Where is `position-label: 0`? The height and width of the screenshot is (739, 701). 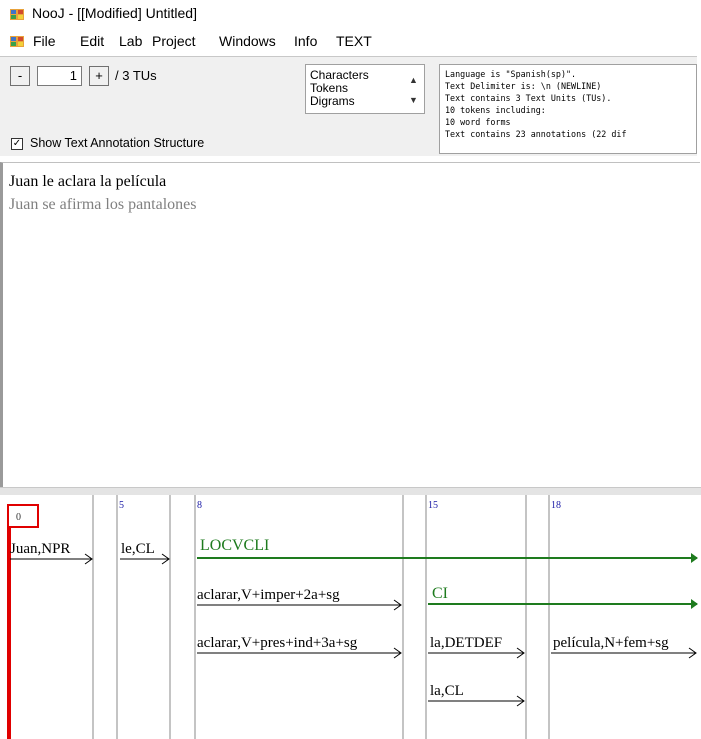 position-label: 0 is located at coordinates (18, 517).